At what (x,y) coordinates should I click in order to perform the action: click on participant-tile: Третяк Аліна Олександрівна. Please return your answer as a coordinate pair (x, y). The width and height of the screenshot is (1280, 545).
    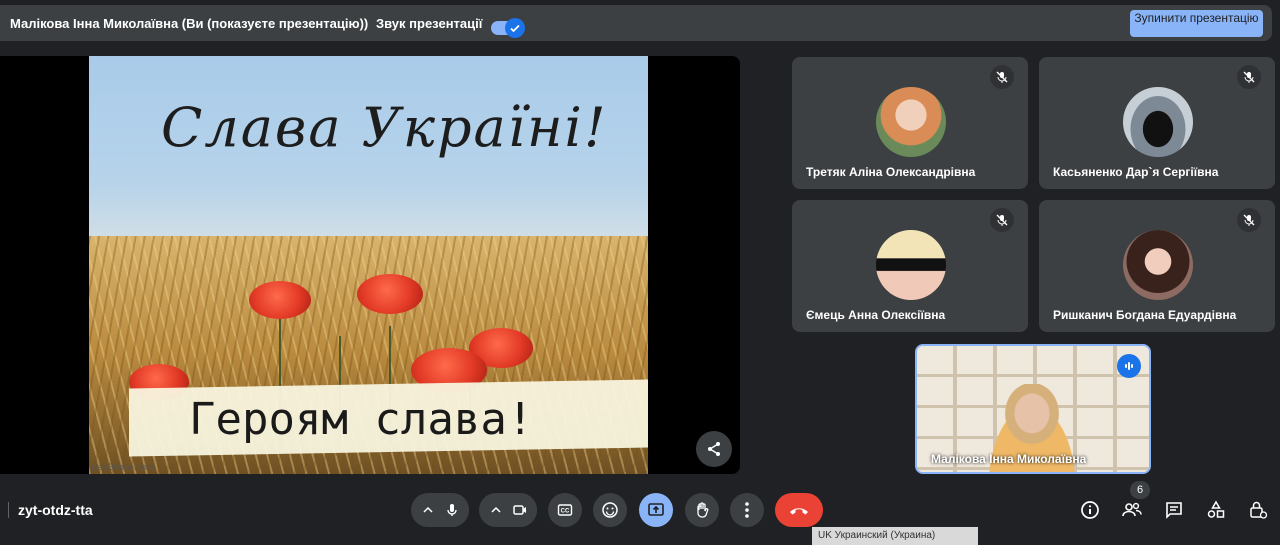
    Looking at the image, I should click on (910, 123).